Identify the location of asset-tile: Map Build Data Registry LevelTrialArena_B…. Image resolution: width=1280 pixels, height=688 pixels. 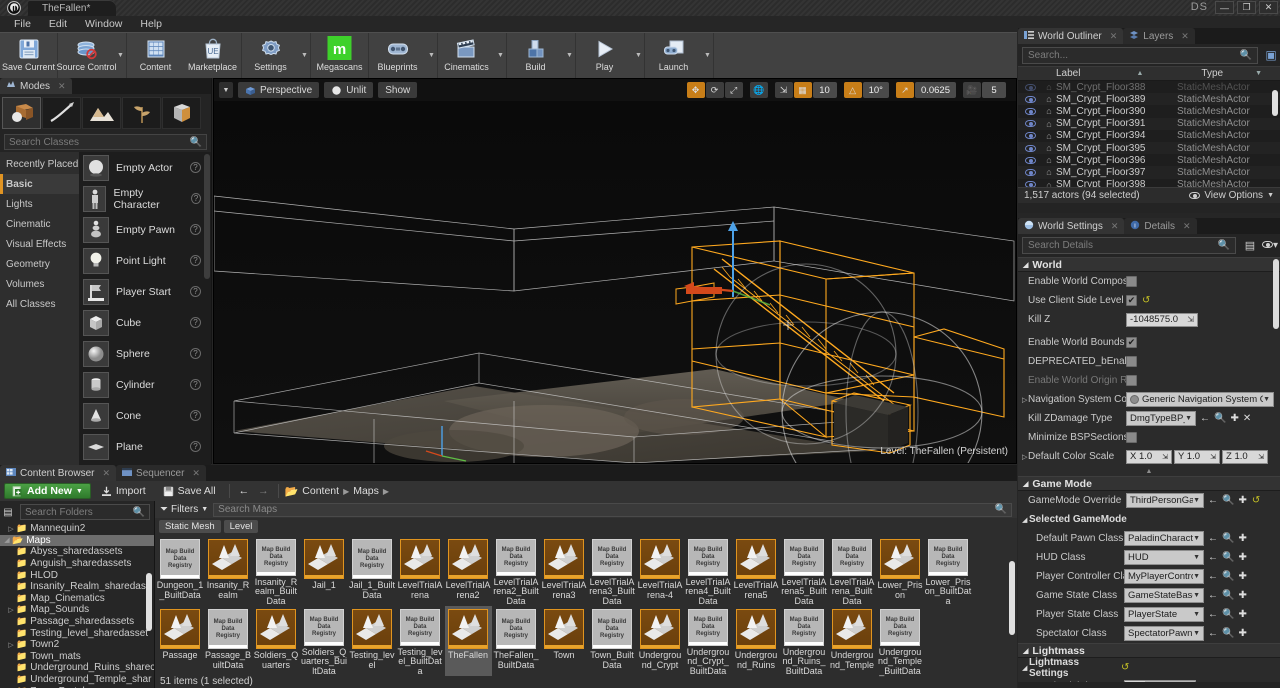
(852, 571).